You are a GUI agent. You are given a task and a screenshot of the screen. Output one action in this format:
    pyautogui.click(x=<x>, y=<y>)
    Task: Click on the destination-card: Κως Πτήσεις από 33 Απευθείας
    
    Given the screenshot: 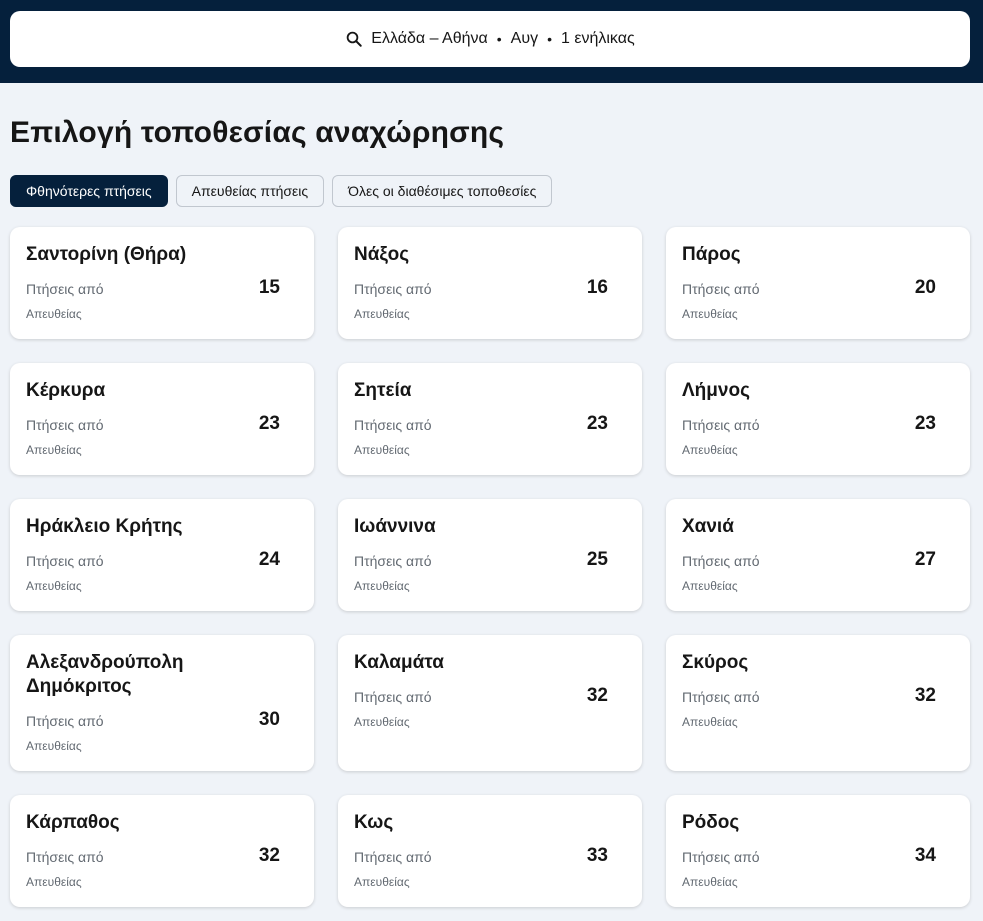 What is the action you would take?
    pyautogui.click(x=490, y=851)
    